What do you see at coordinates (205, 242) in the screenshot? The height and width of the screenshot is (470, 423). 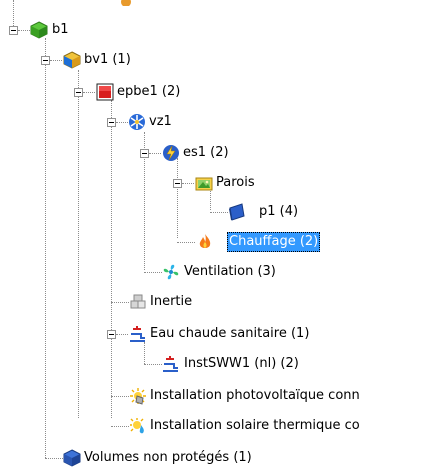 I see `flame-icon` at bounding box center [205, 242].